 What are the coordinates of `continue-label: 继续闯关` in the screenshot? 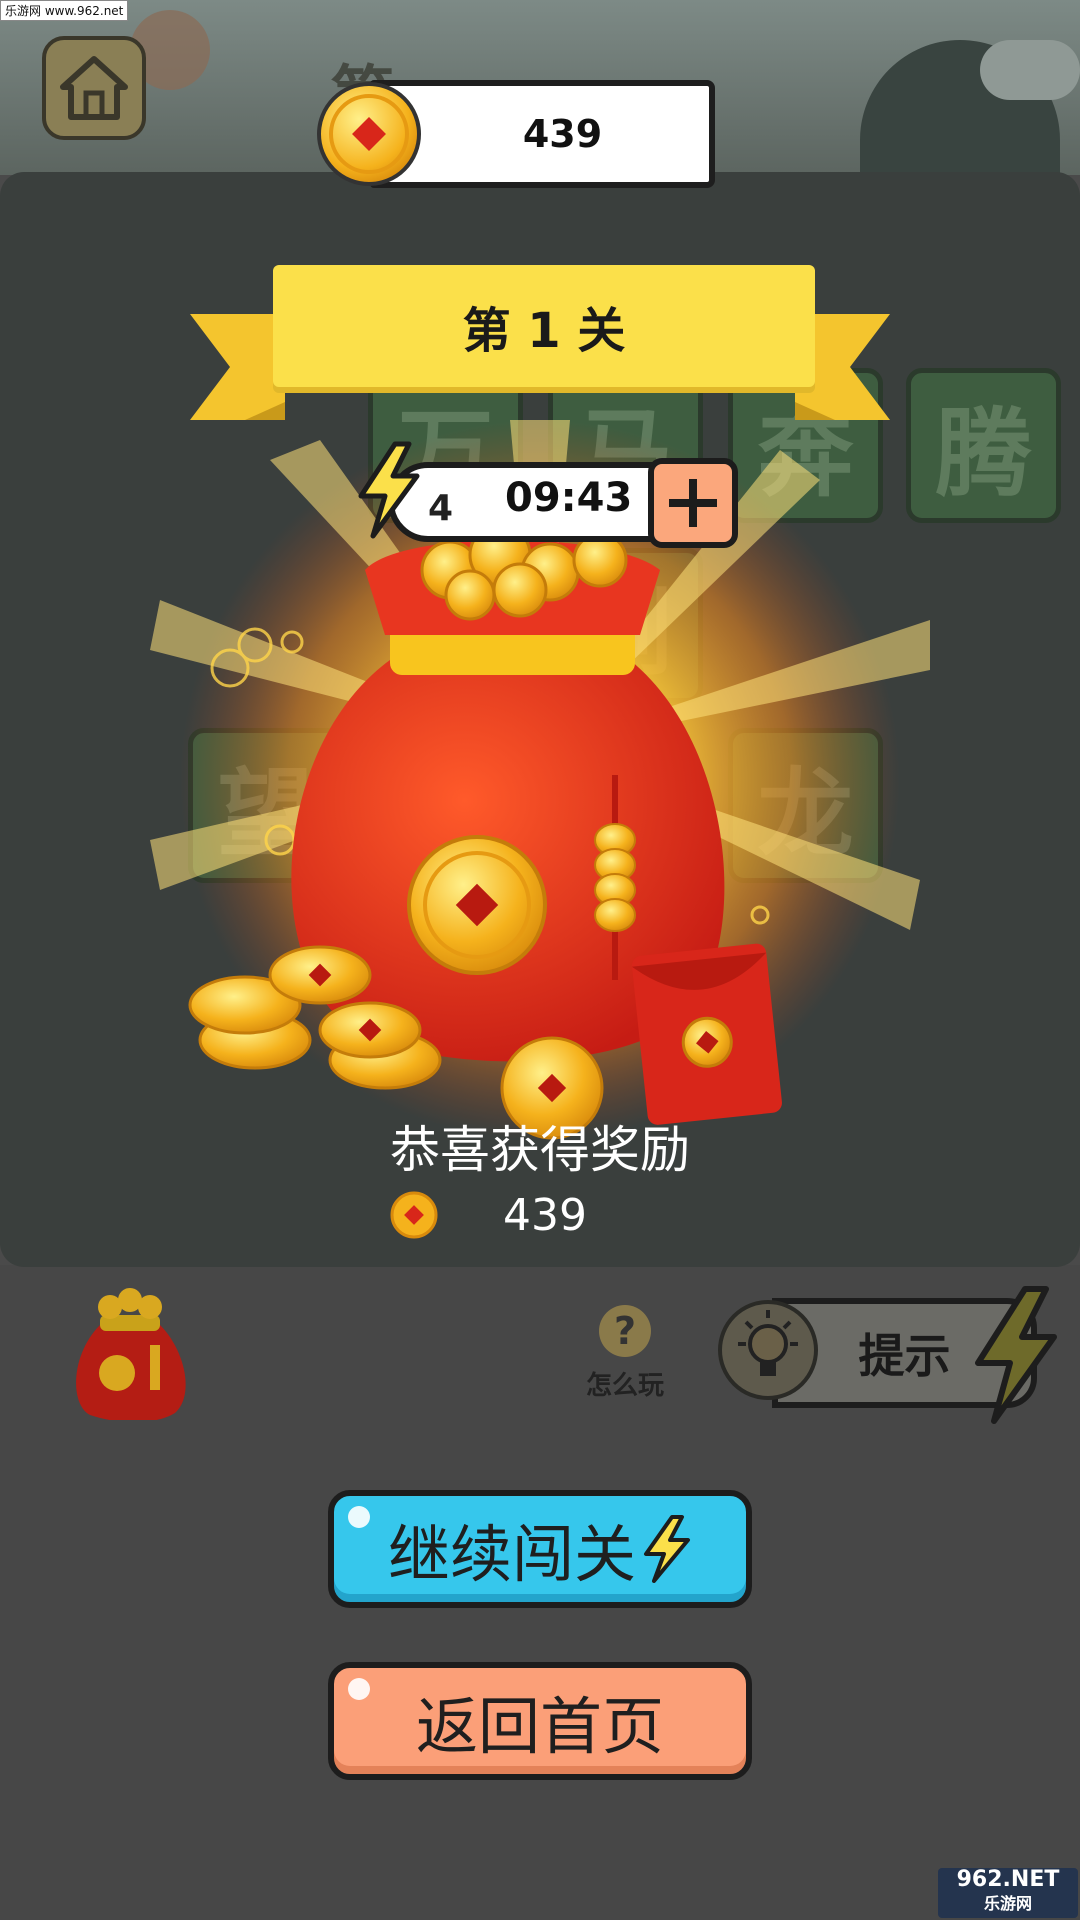 It's located at (511, 1554).